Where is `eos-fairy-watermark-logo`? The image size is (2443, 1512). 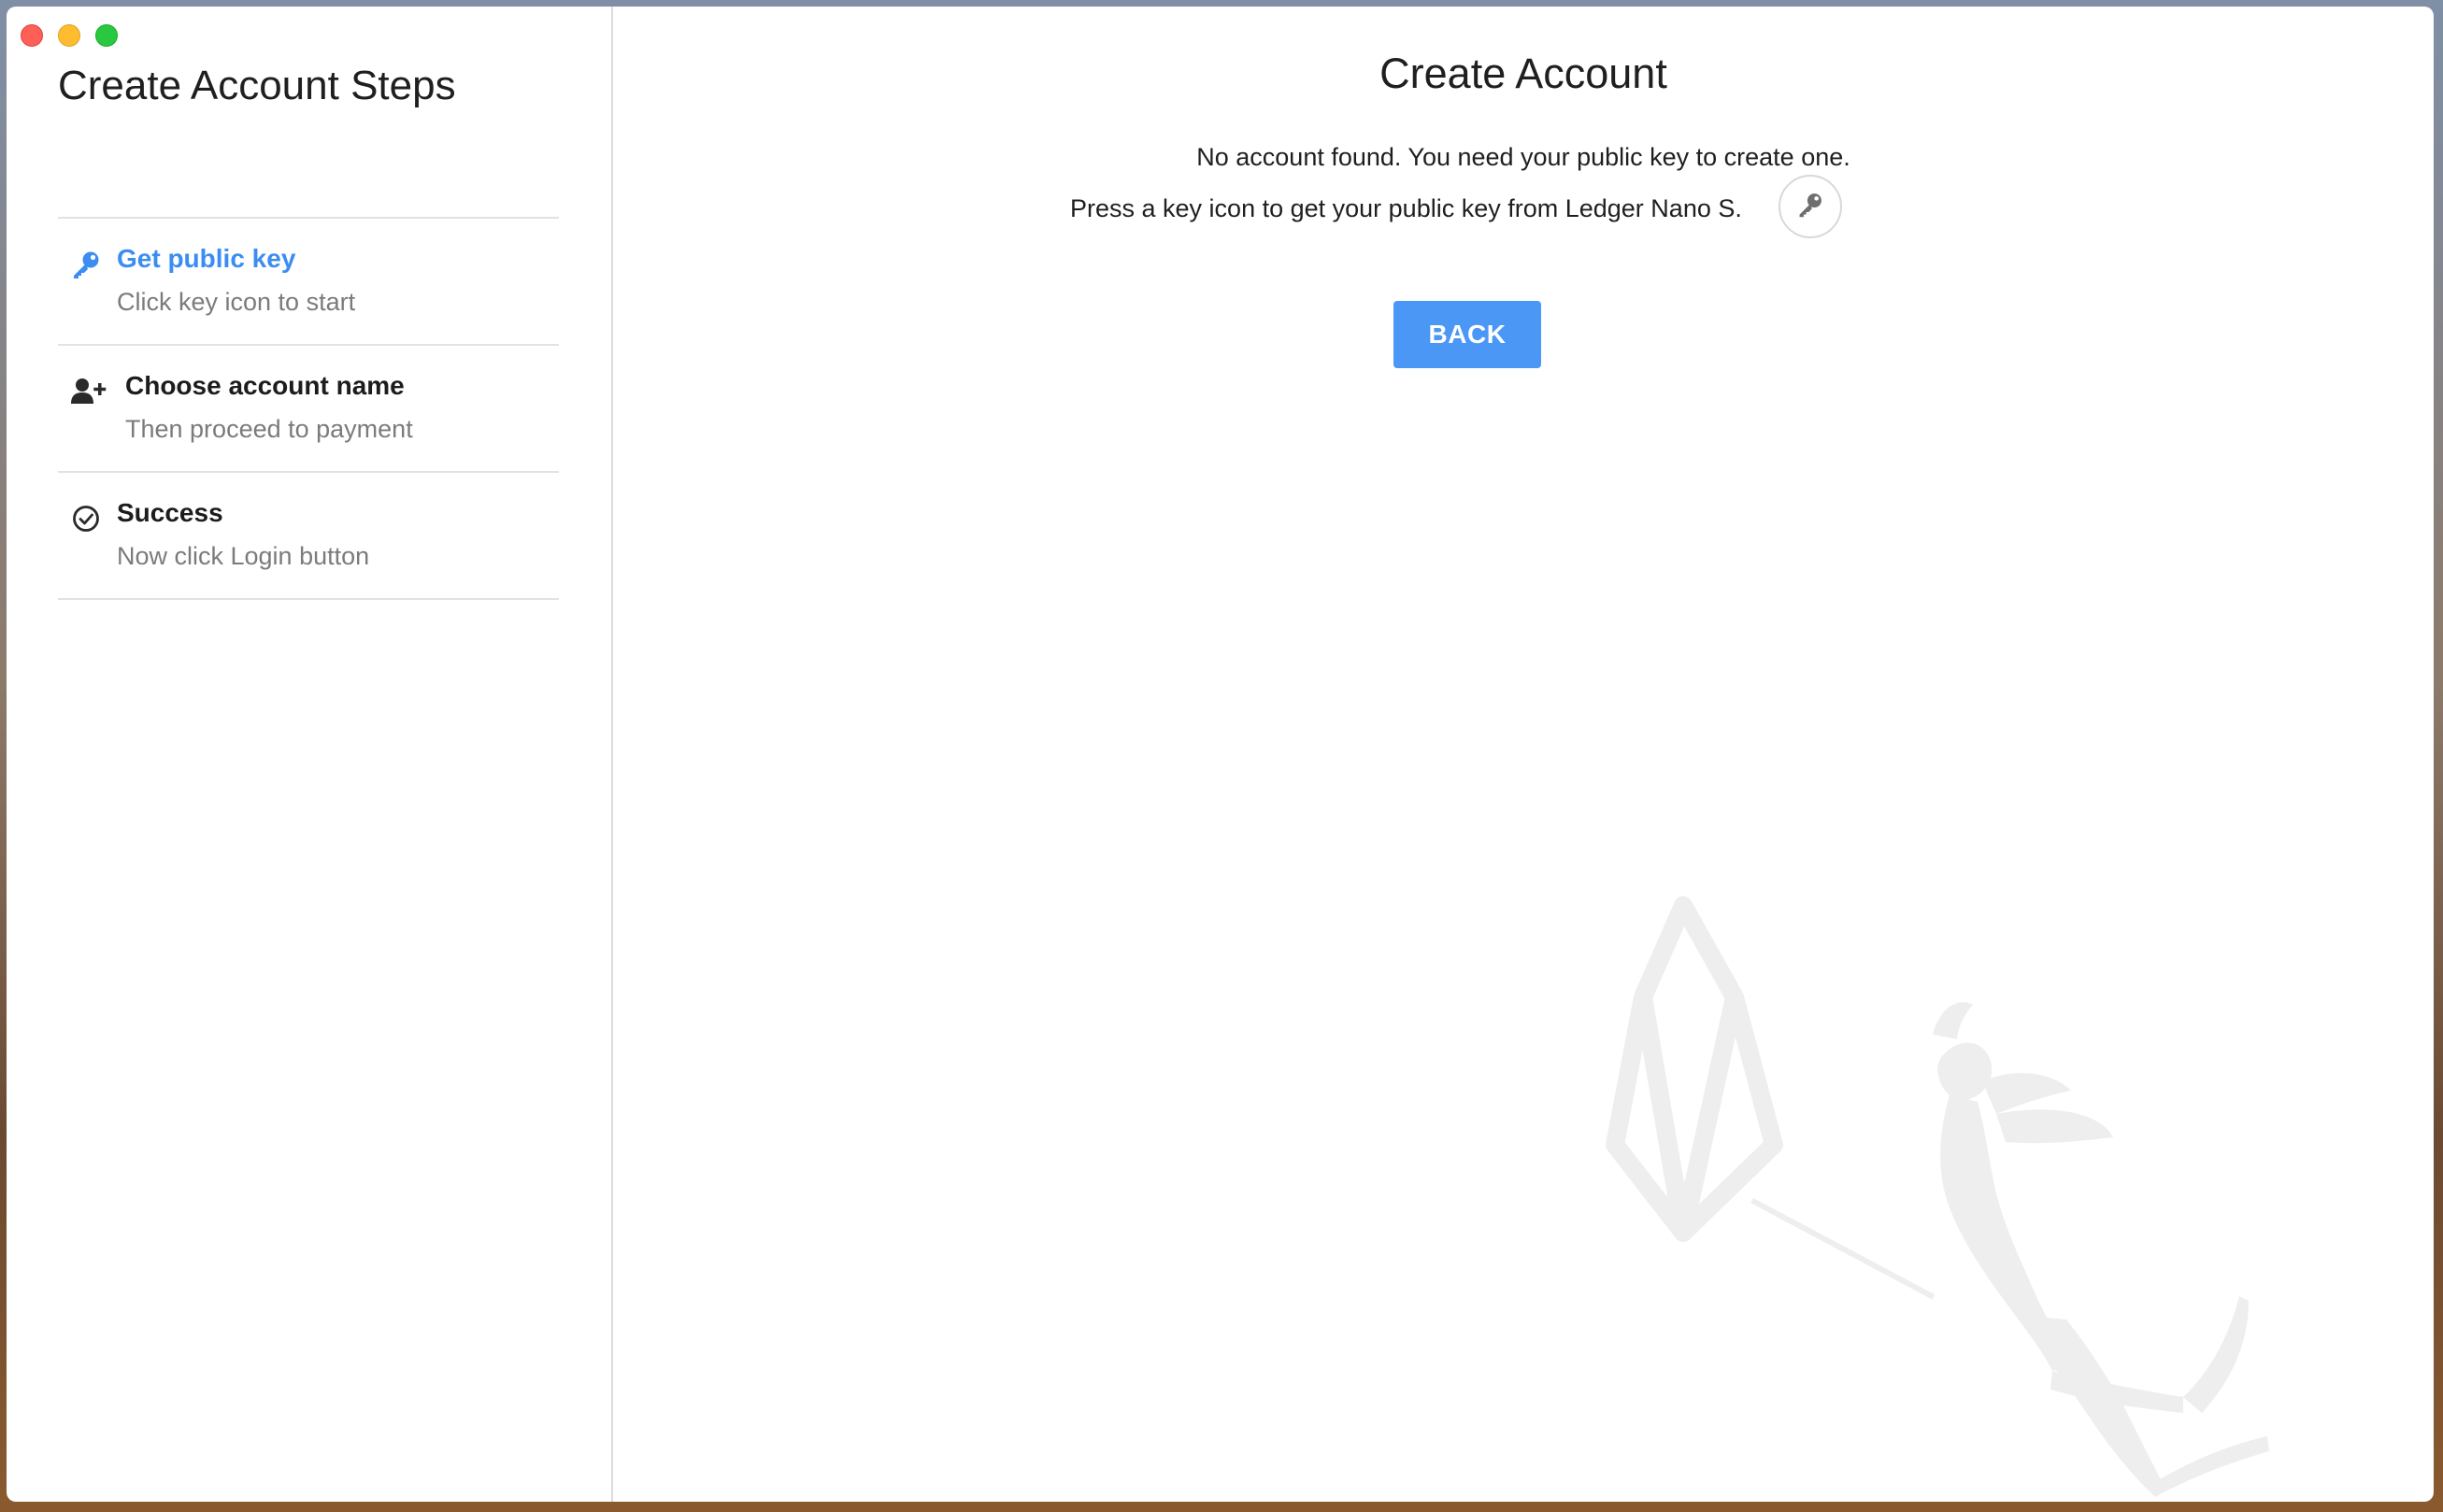 eos-fairy-watermark-logo is located at coordinates (1938, 1196).